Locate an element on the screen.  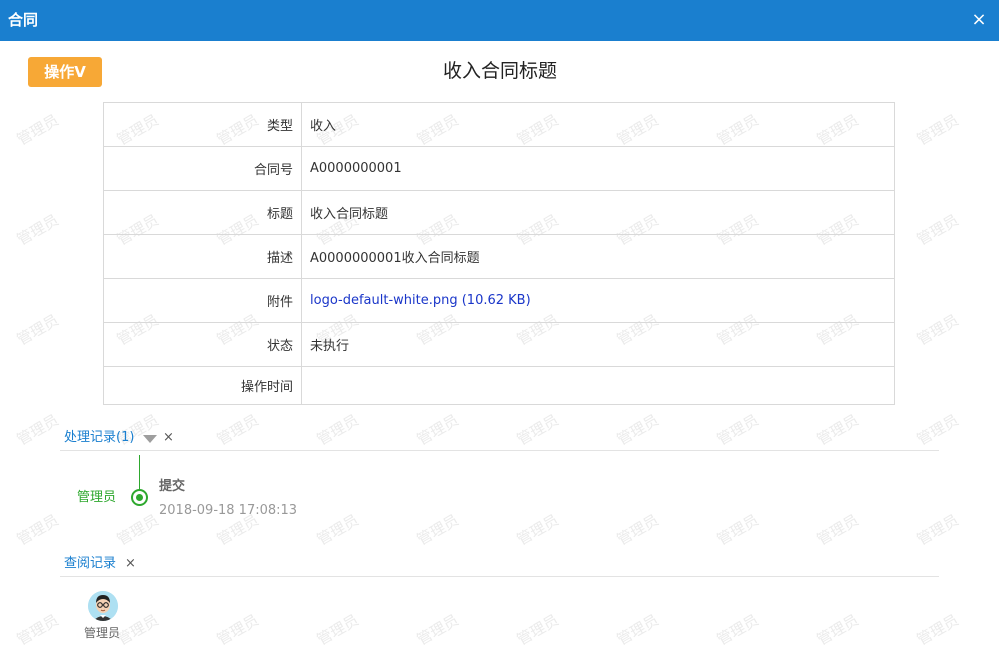
chevron-down-icon is located at coordinates (150, 439).